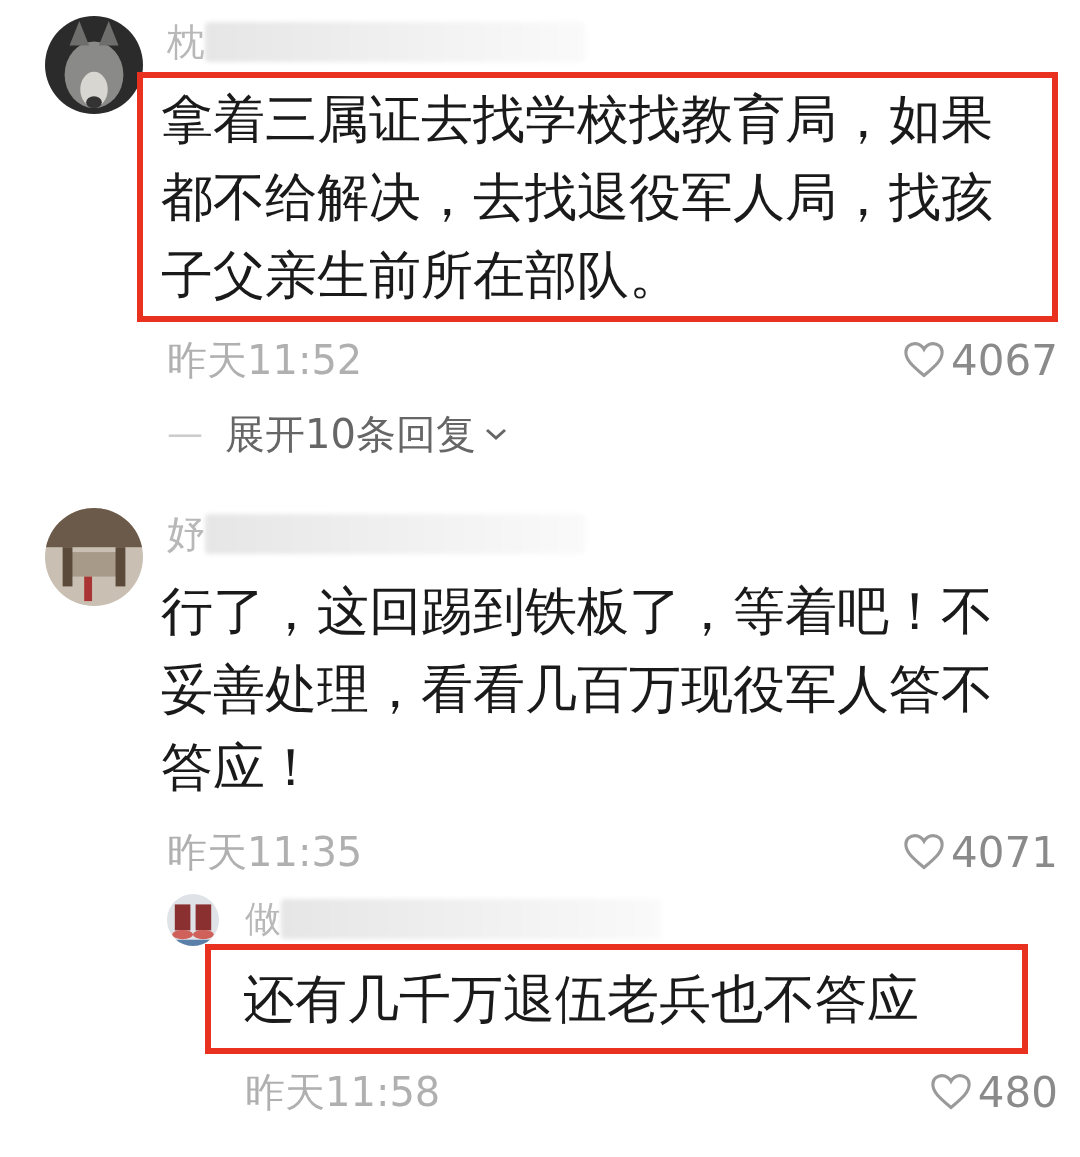 This screenshot has height=1157, width=1080. I want to click on username: 枕, so click(186, 42).